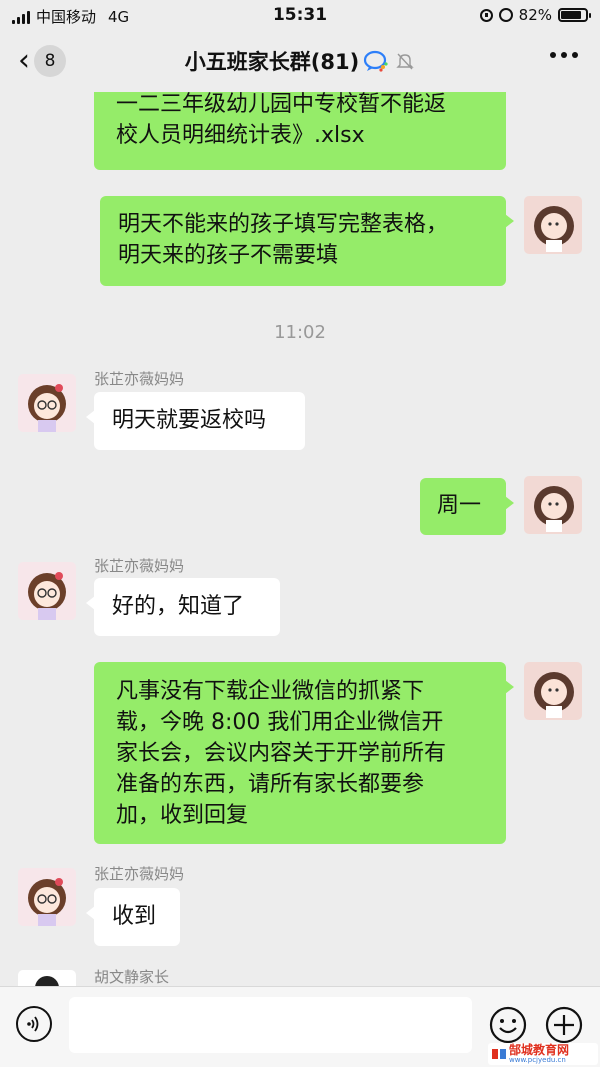 The width and height of the screenshot is (600, 1067). I want to click on message-bubble-other: 收到, so click(133, 917).